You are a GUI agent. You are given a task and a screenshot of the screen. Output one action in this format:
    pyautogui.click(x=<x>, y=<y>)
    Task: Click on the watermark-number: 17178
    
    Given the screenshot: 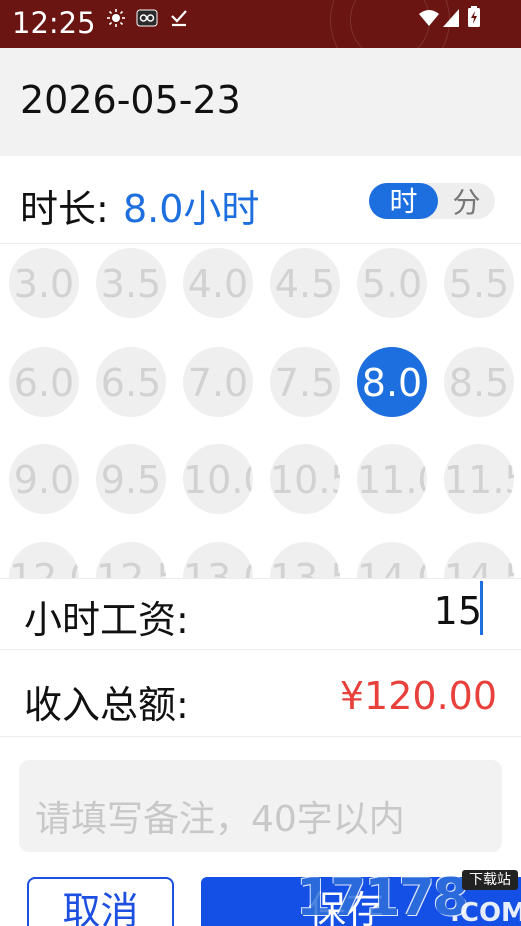 What is the action you would take?
    pyautogui.click(x=382, y=897)
    